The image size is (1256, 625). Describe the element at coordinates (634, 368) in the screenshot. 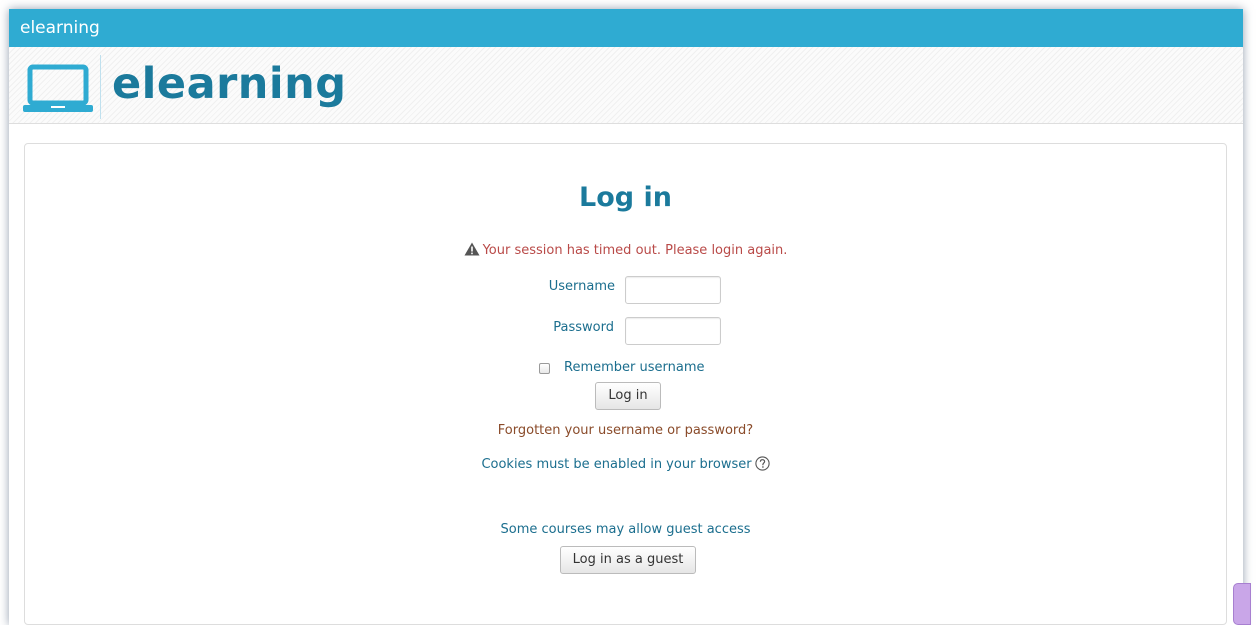

I see `remember-username-label: Remember username` at that location.